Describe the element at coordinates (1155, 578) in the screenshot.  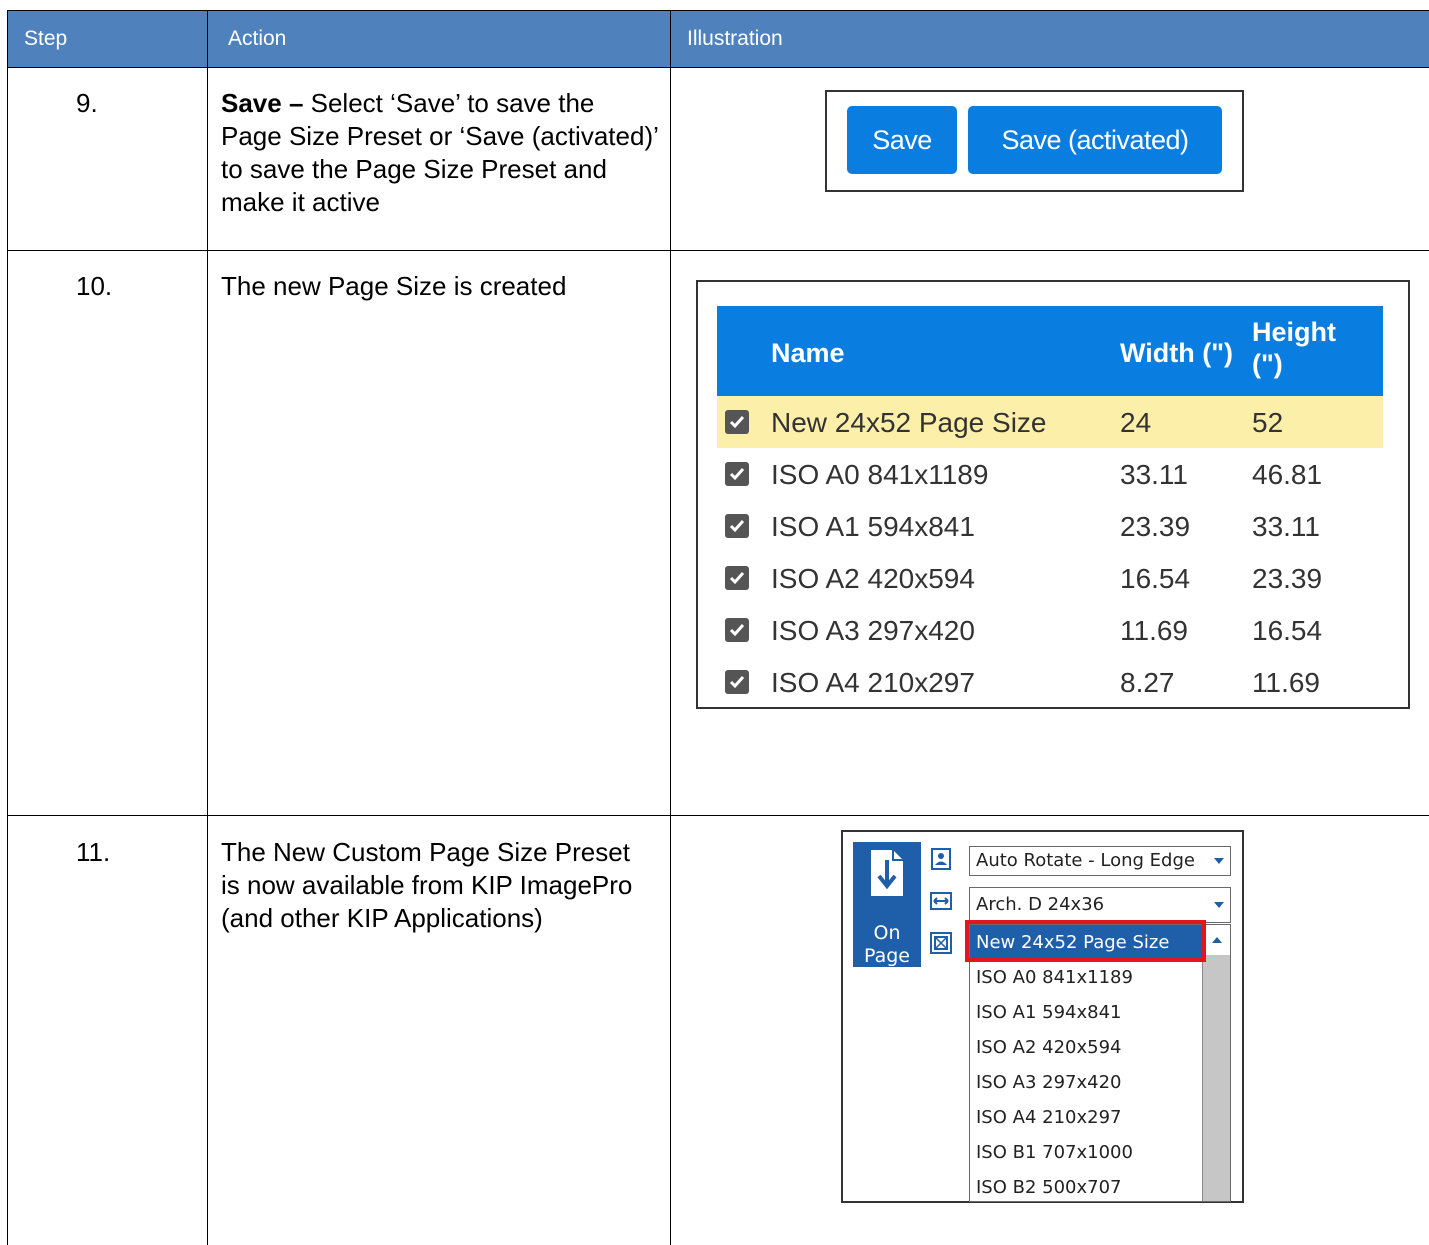
I see `row-width: 16.54` at that location.